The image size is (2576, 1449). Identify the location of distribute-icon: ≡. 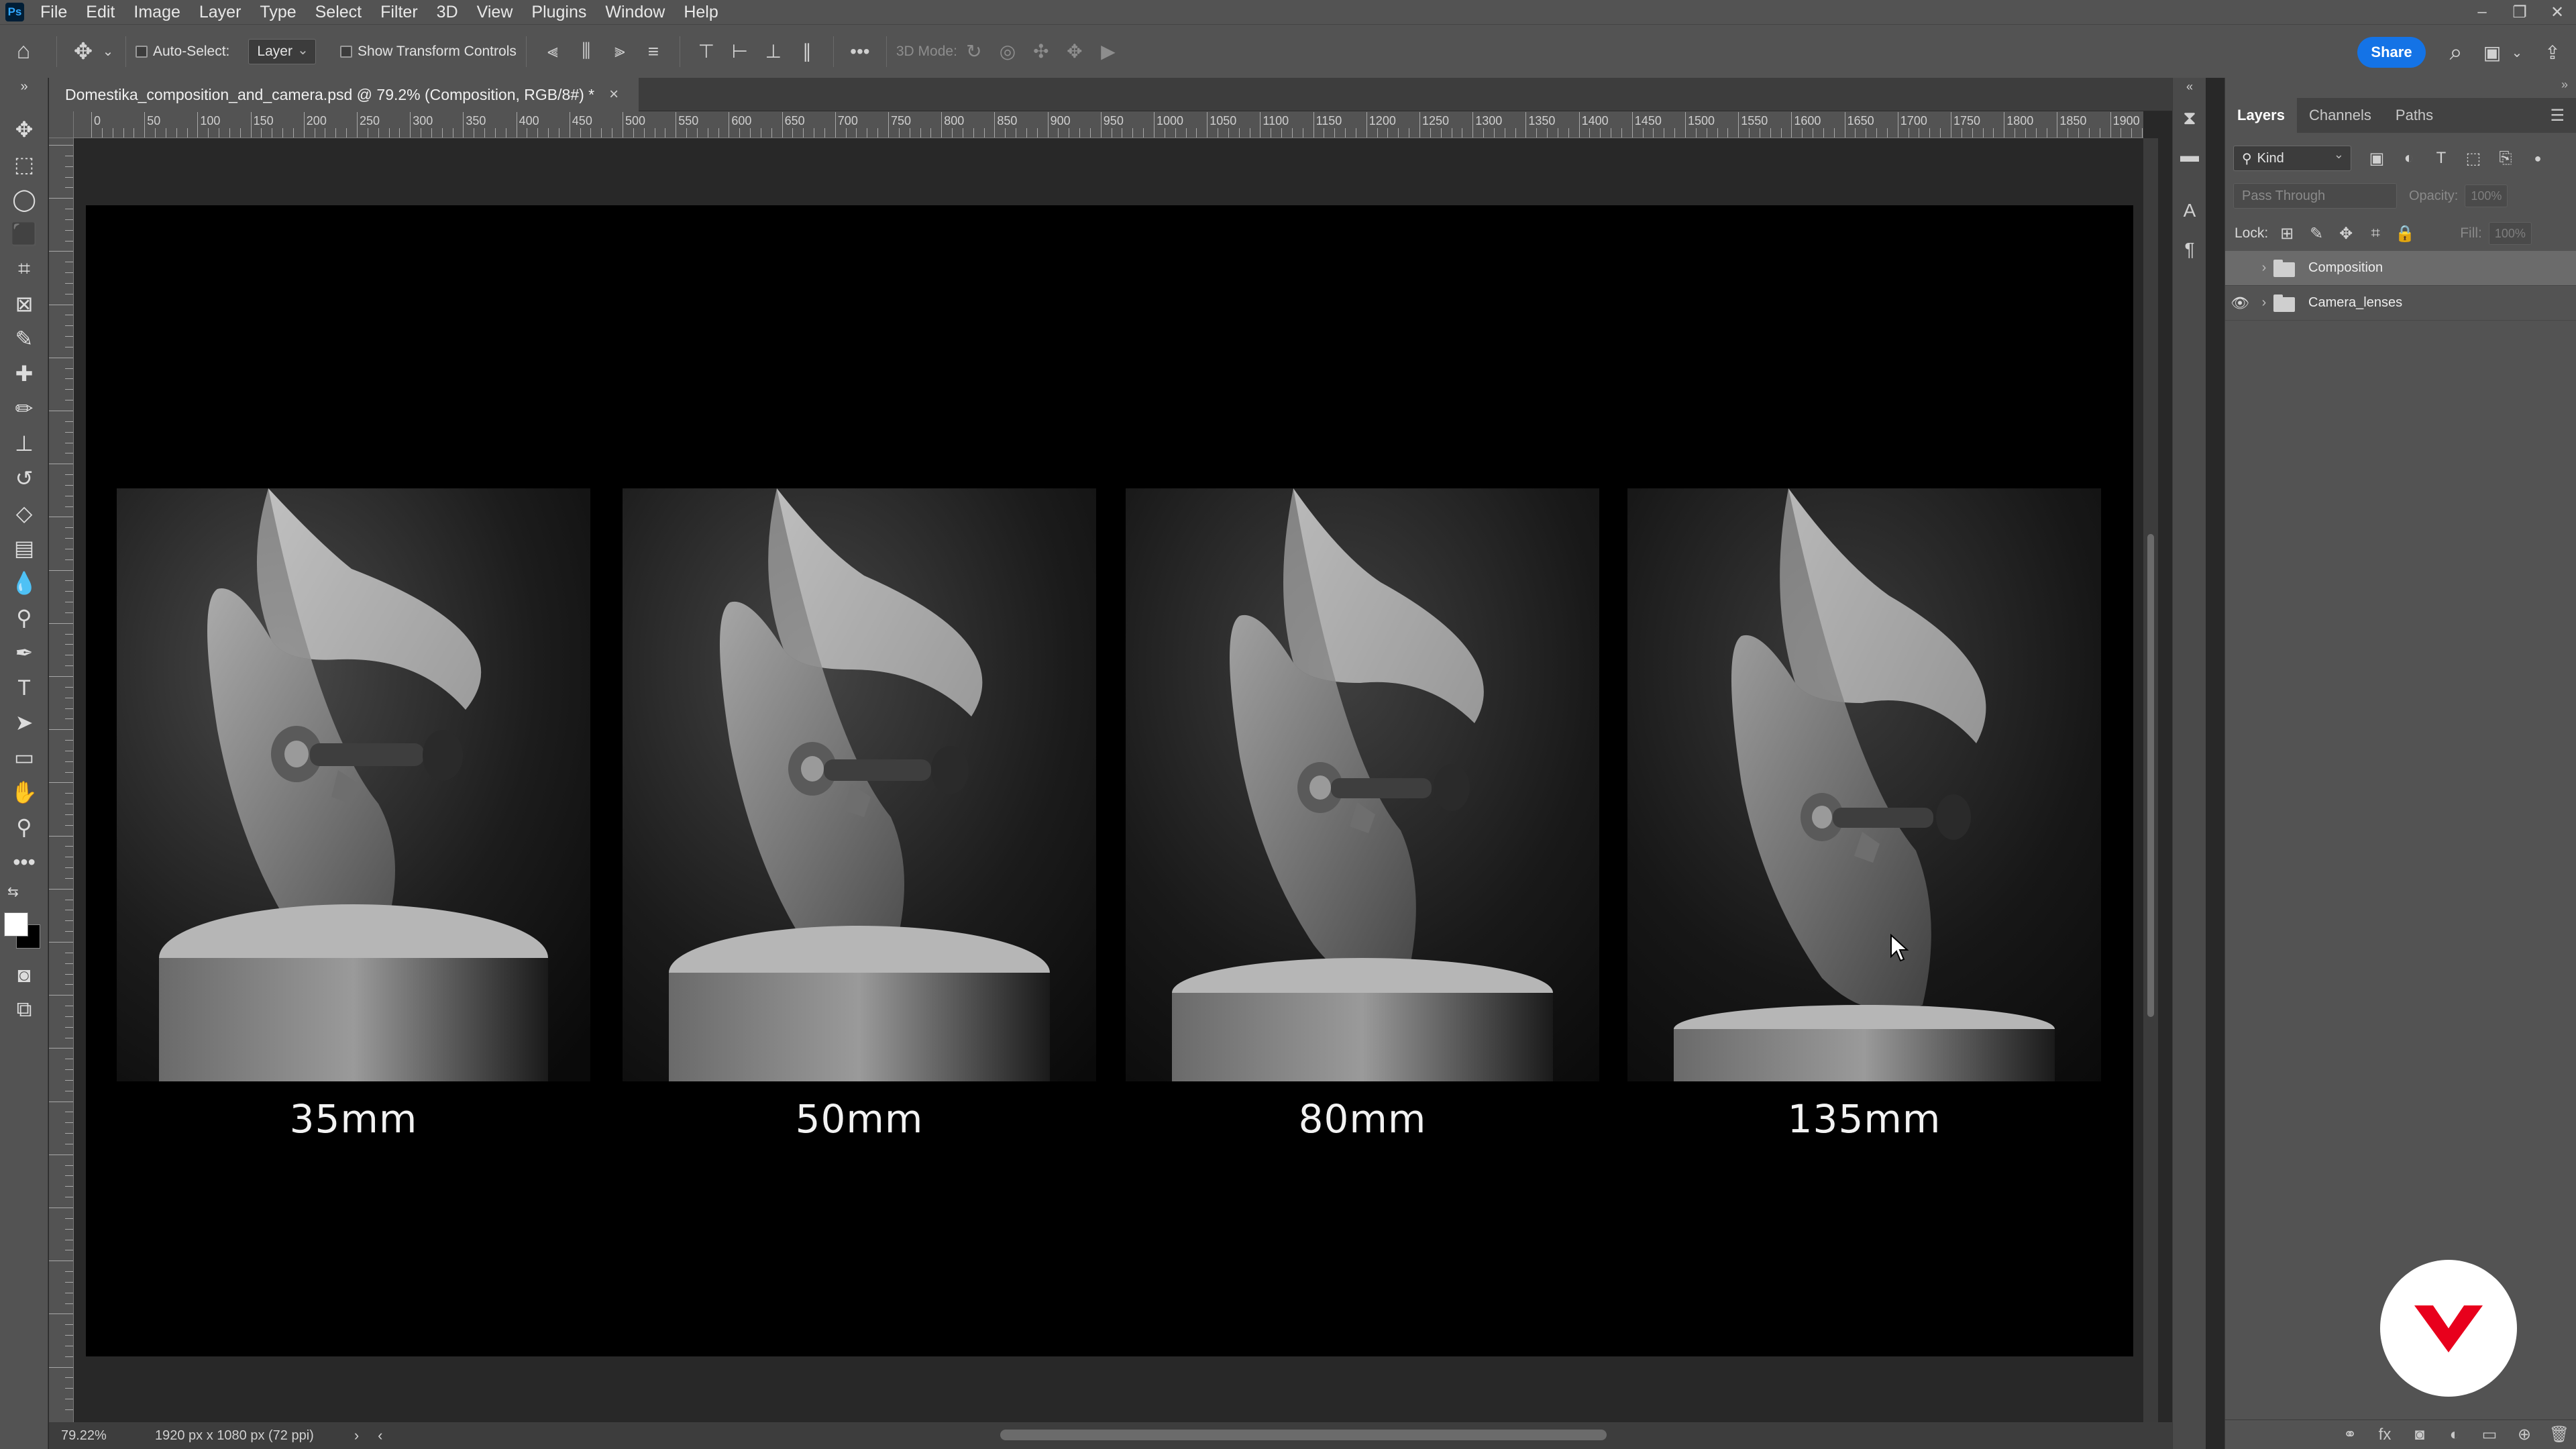
(653, 51).